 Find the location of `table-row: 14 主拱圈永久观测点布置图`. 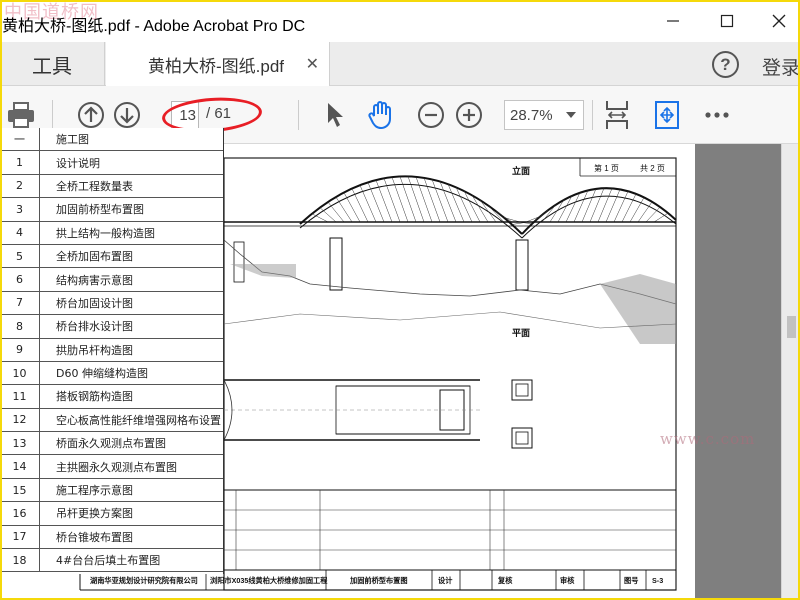

table-row: 14 主拱圈永久观测点布置图 is located at coordinates (111, 467).